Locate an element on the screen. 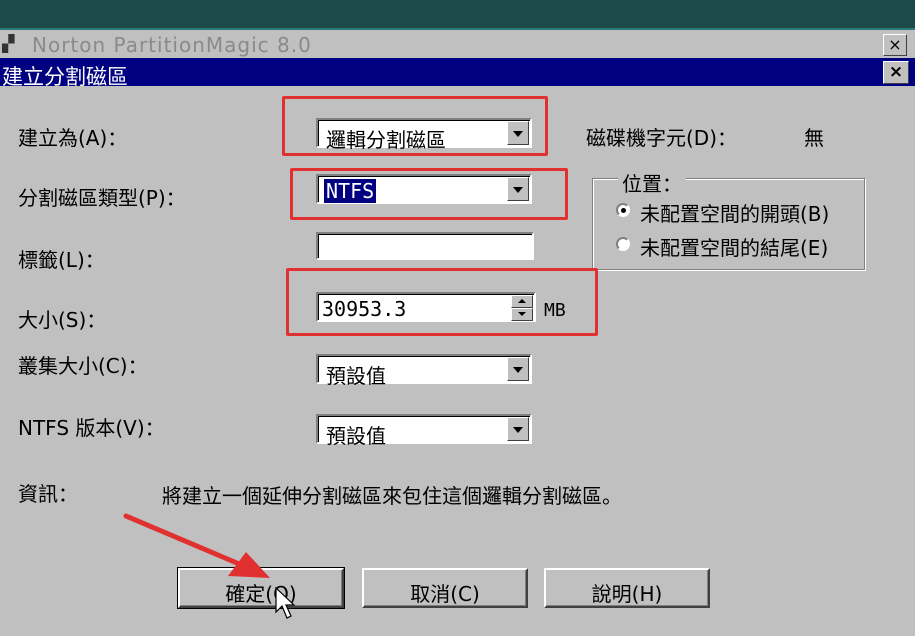 Image resolution: width=915 pixels, height=636 pixels. dialog-title: 建立分割磁區 is located at coordinates (65, 77).